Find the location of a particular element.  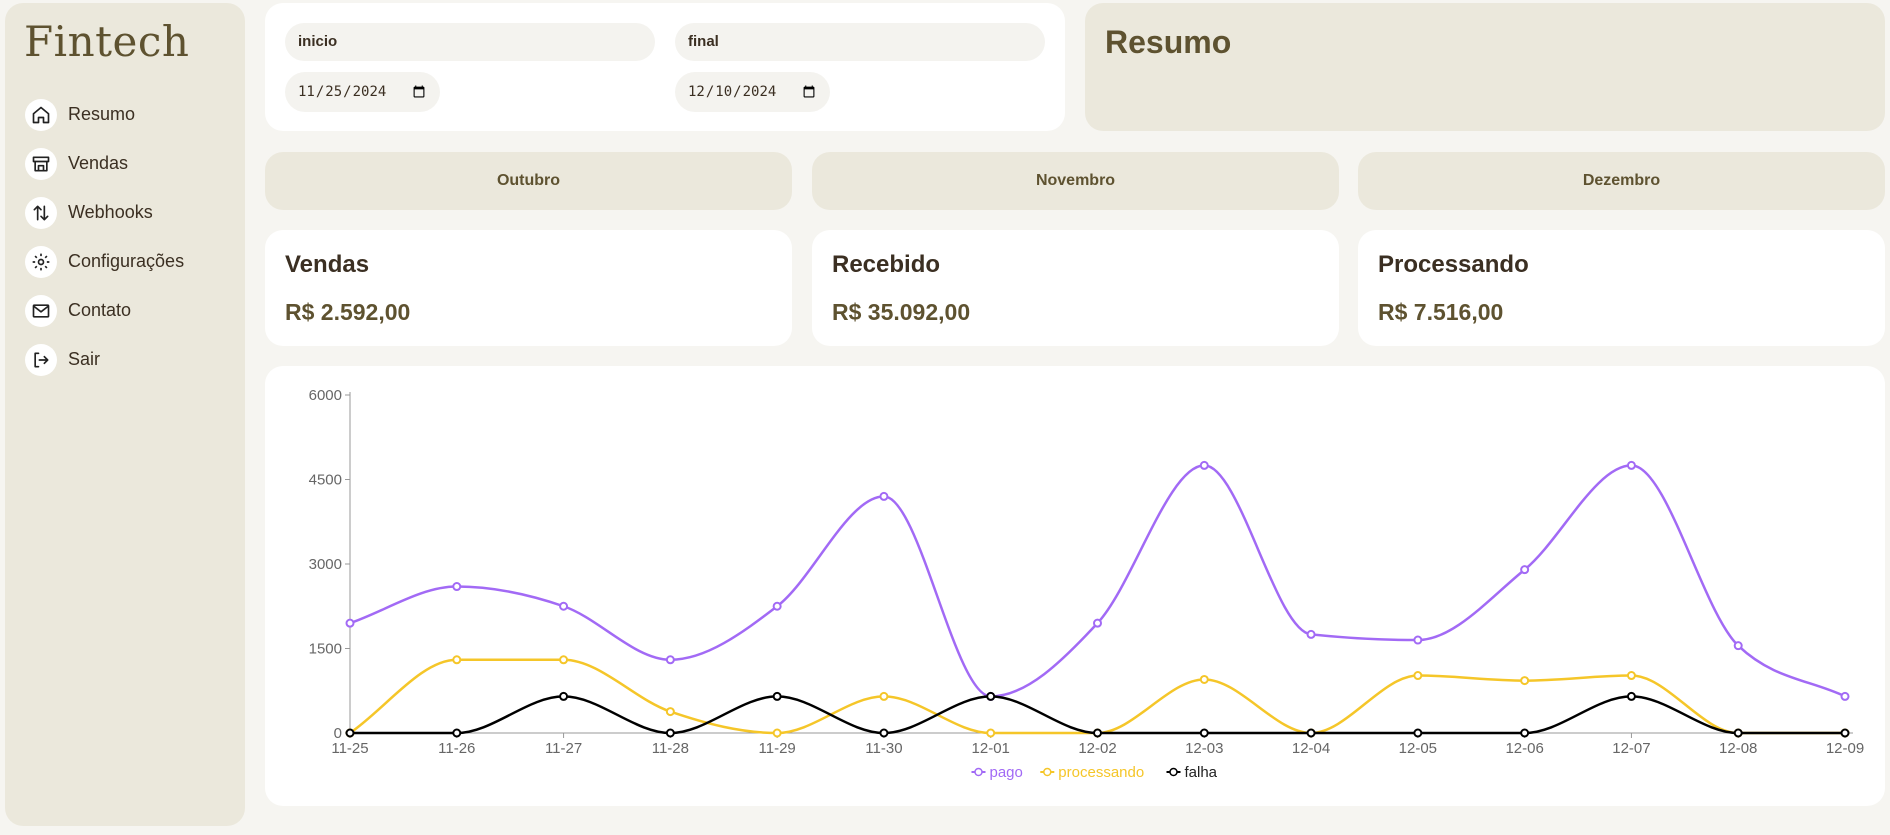

month-button-novembro: Novembro is located at coordinates (1075, 181).